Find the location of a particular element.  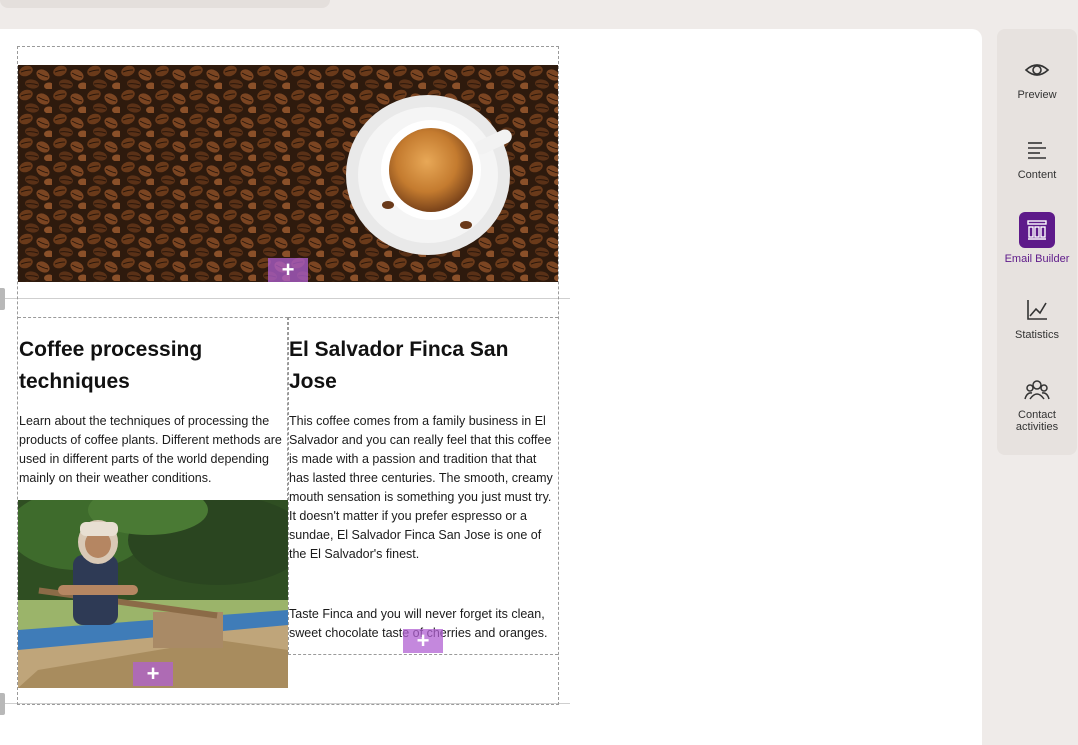

sidebar-item-content: Content is located at coordinates (1037, 159).